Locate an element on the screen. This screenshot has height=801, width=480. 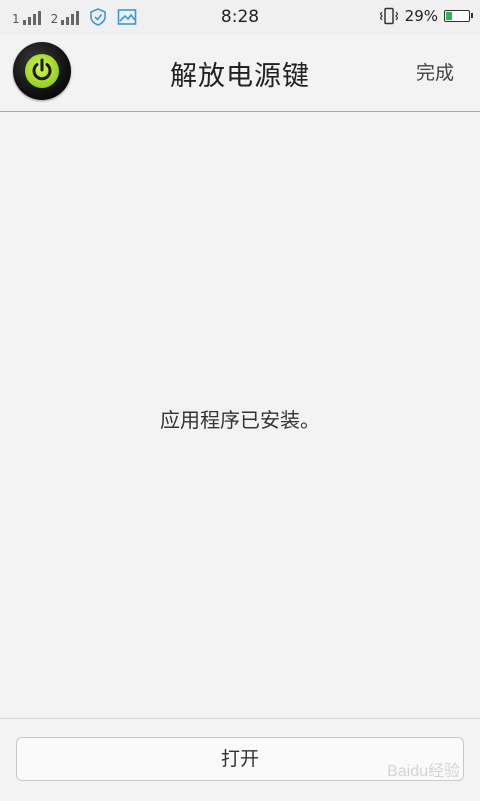
bottom-bar: 打开 Baidu经验 is located at coordinates (240, 759).